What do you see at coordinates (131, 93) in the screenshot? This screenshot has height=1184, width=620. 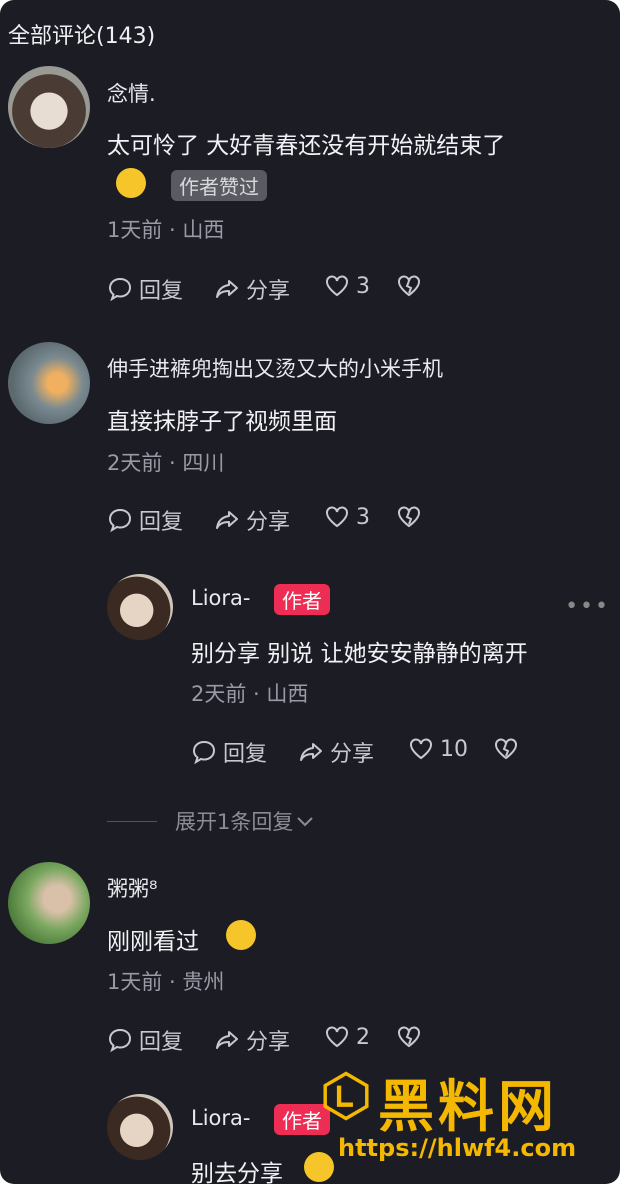 I see `comment-author: 念情.` at bounding box center [131, 93].